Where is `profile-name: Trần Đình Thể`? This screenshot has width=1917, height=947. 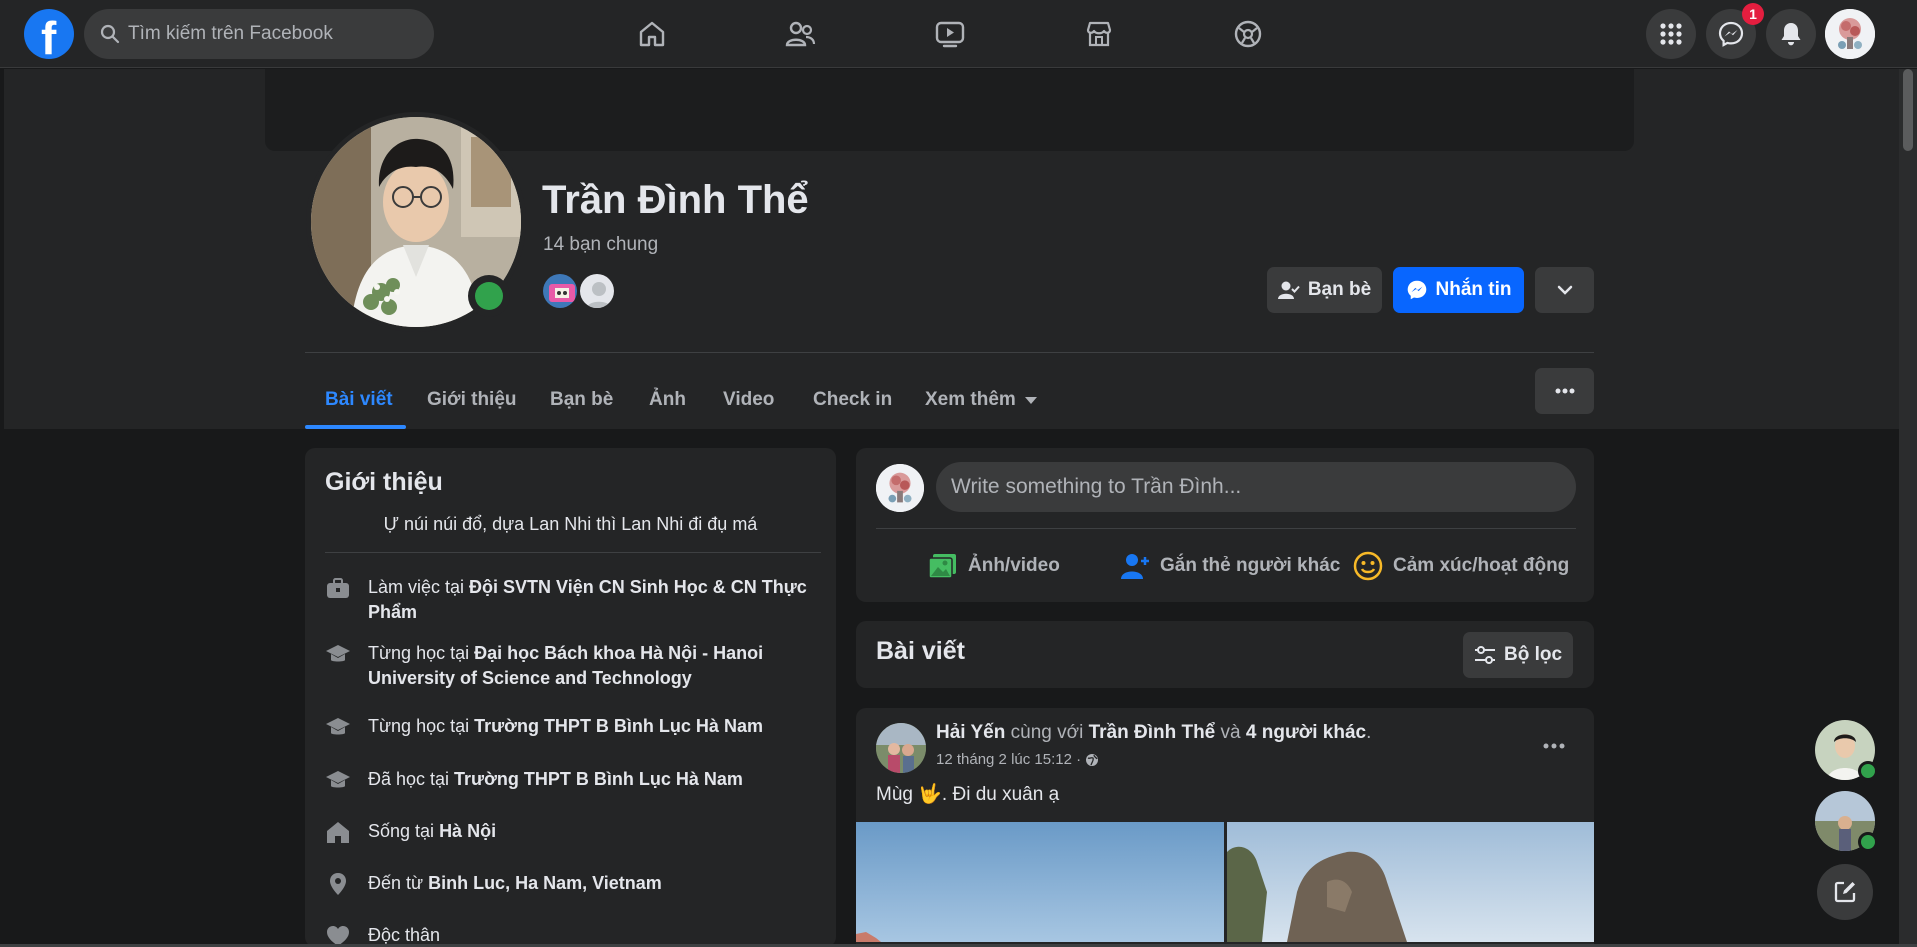
profile-name: Trần Đình Thể is located at coordinates (675, 200).